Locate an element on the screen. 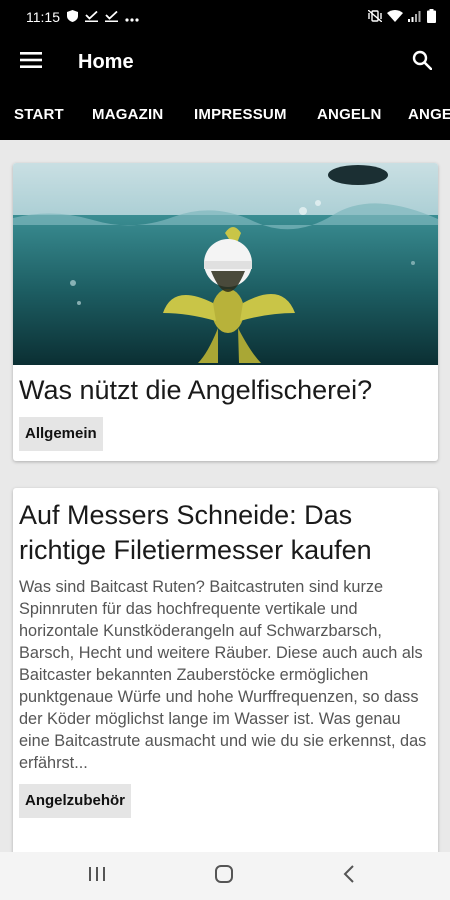  category-chip: Angelzubehör is located at coordinates (75, 801).